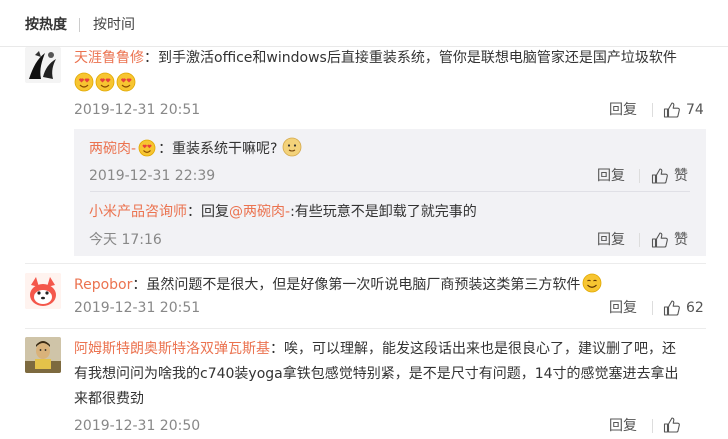 This screenshot has width=728, height=439. What do you see at coordinates (383, 212) in the screenshot?
I see `reply-text: :有些玩意不是卸载了就完事的` at bounding box center [383, 212].